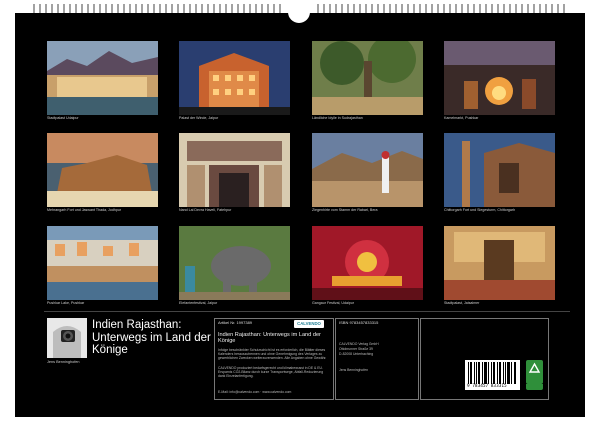 The height and width of the screenshot is (432, 600). What do you see at coordinates (345, 210) in the screenshot?
I see `caption-7: Ziegenhirte vom Stamm der Rabari, Bera` at bounding box center [345, 210].